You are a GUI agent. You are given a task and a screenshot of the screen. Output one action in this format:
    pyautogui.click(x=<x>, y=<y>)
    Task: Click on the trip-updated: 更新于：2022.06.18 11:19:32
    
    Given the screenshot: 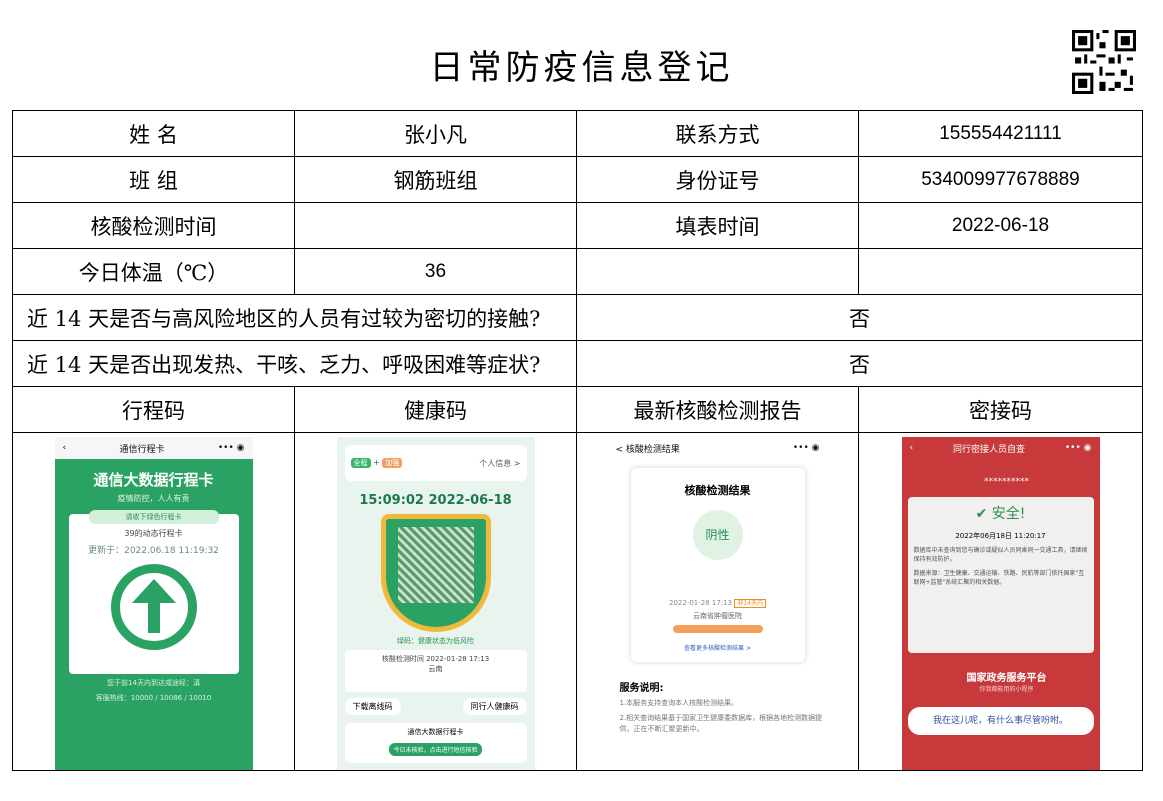 What is the action you would take?
    pyautogui.click(x=153, y=551)
    